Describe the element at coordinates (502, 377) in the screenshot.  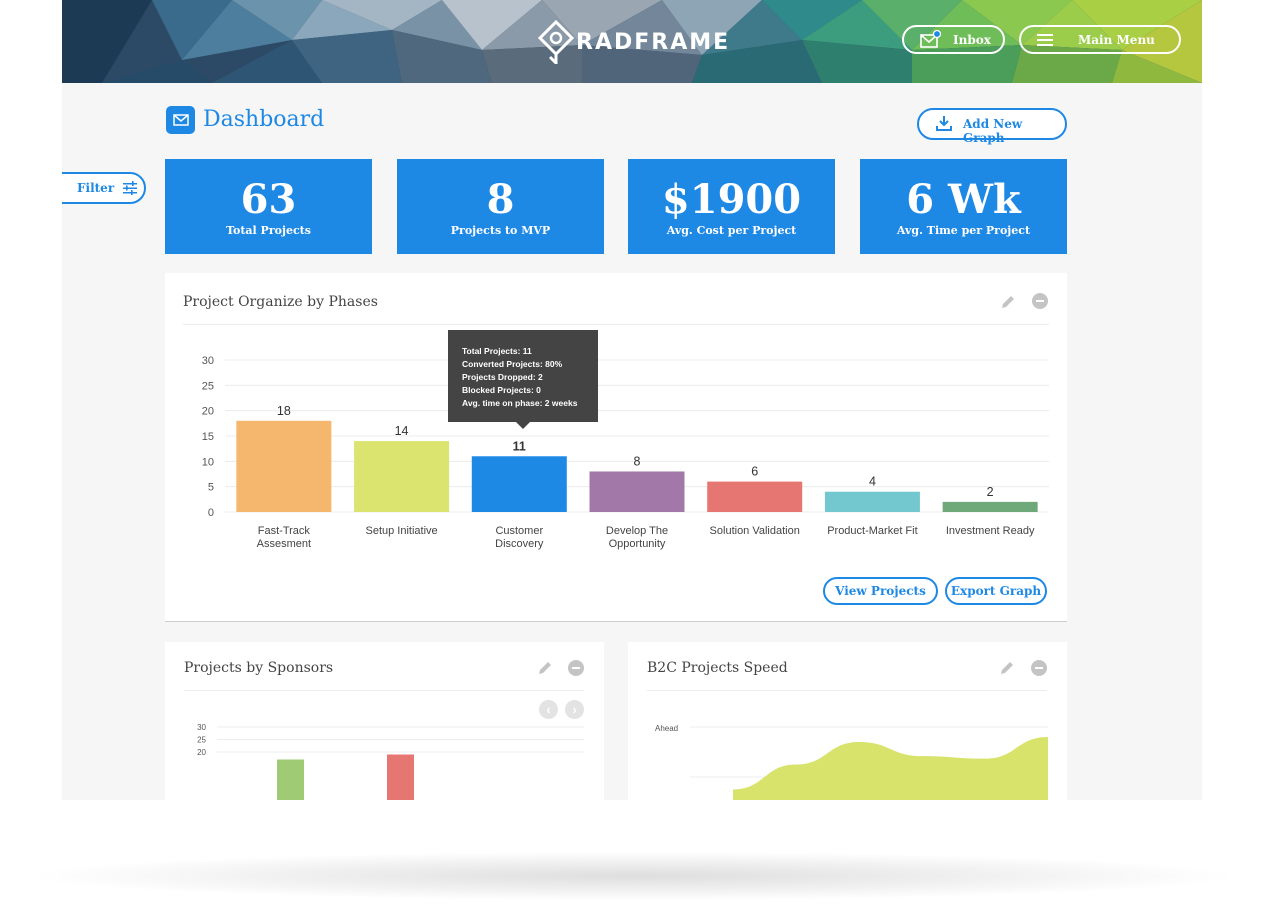
I see `tooltip-line: Projects Dropped: 2` at that location.